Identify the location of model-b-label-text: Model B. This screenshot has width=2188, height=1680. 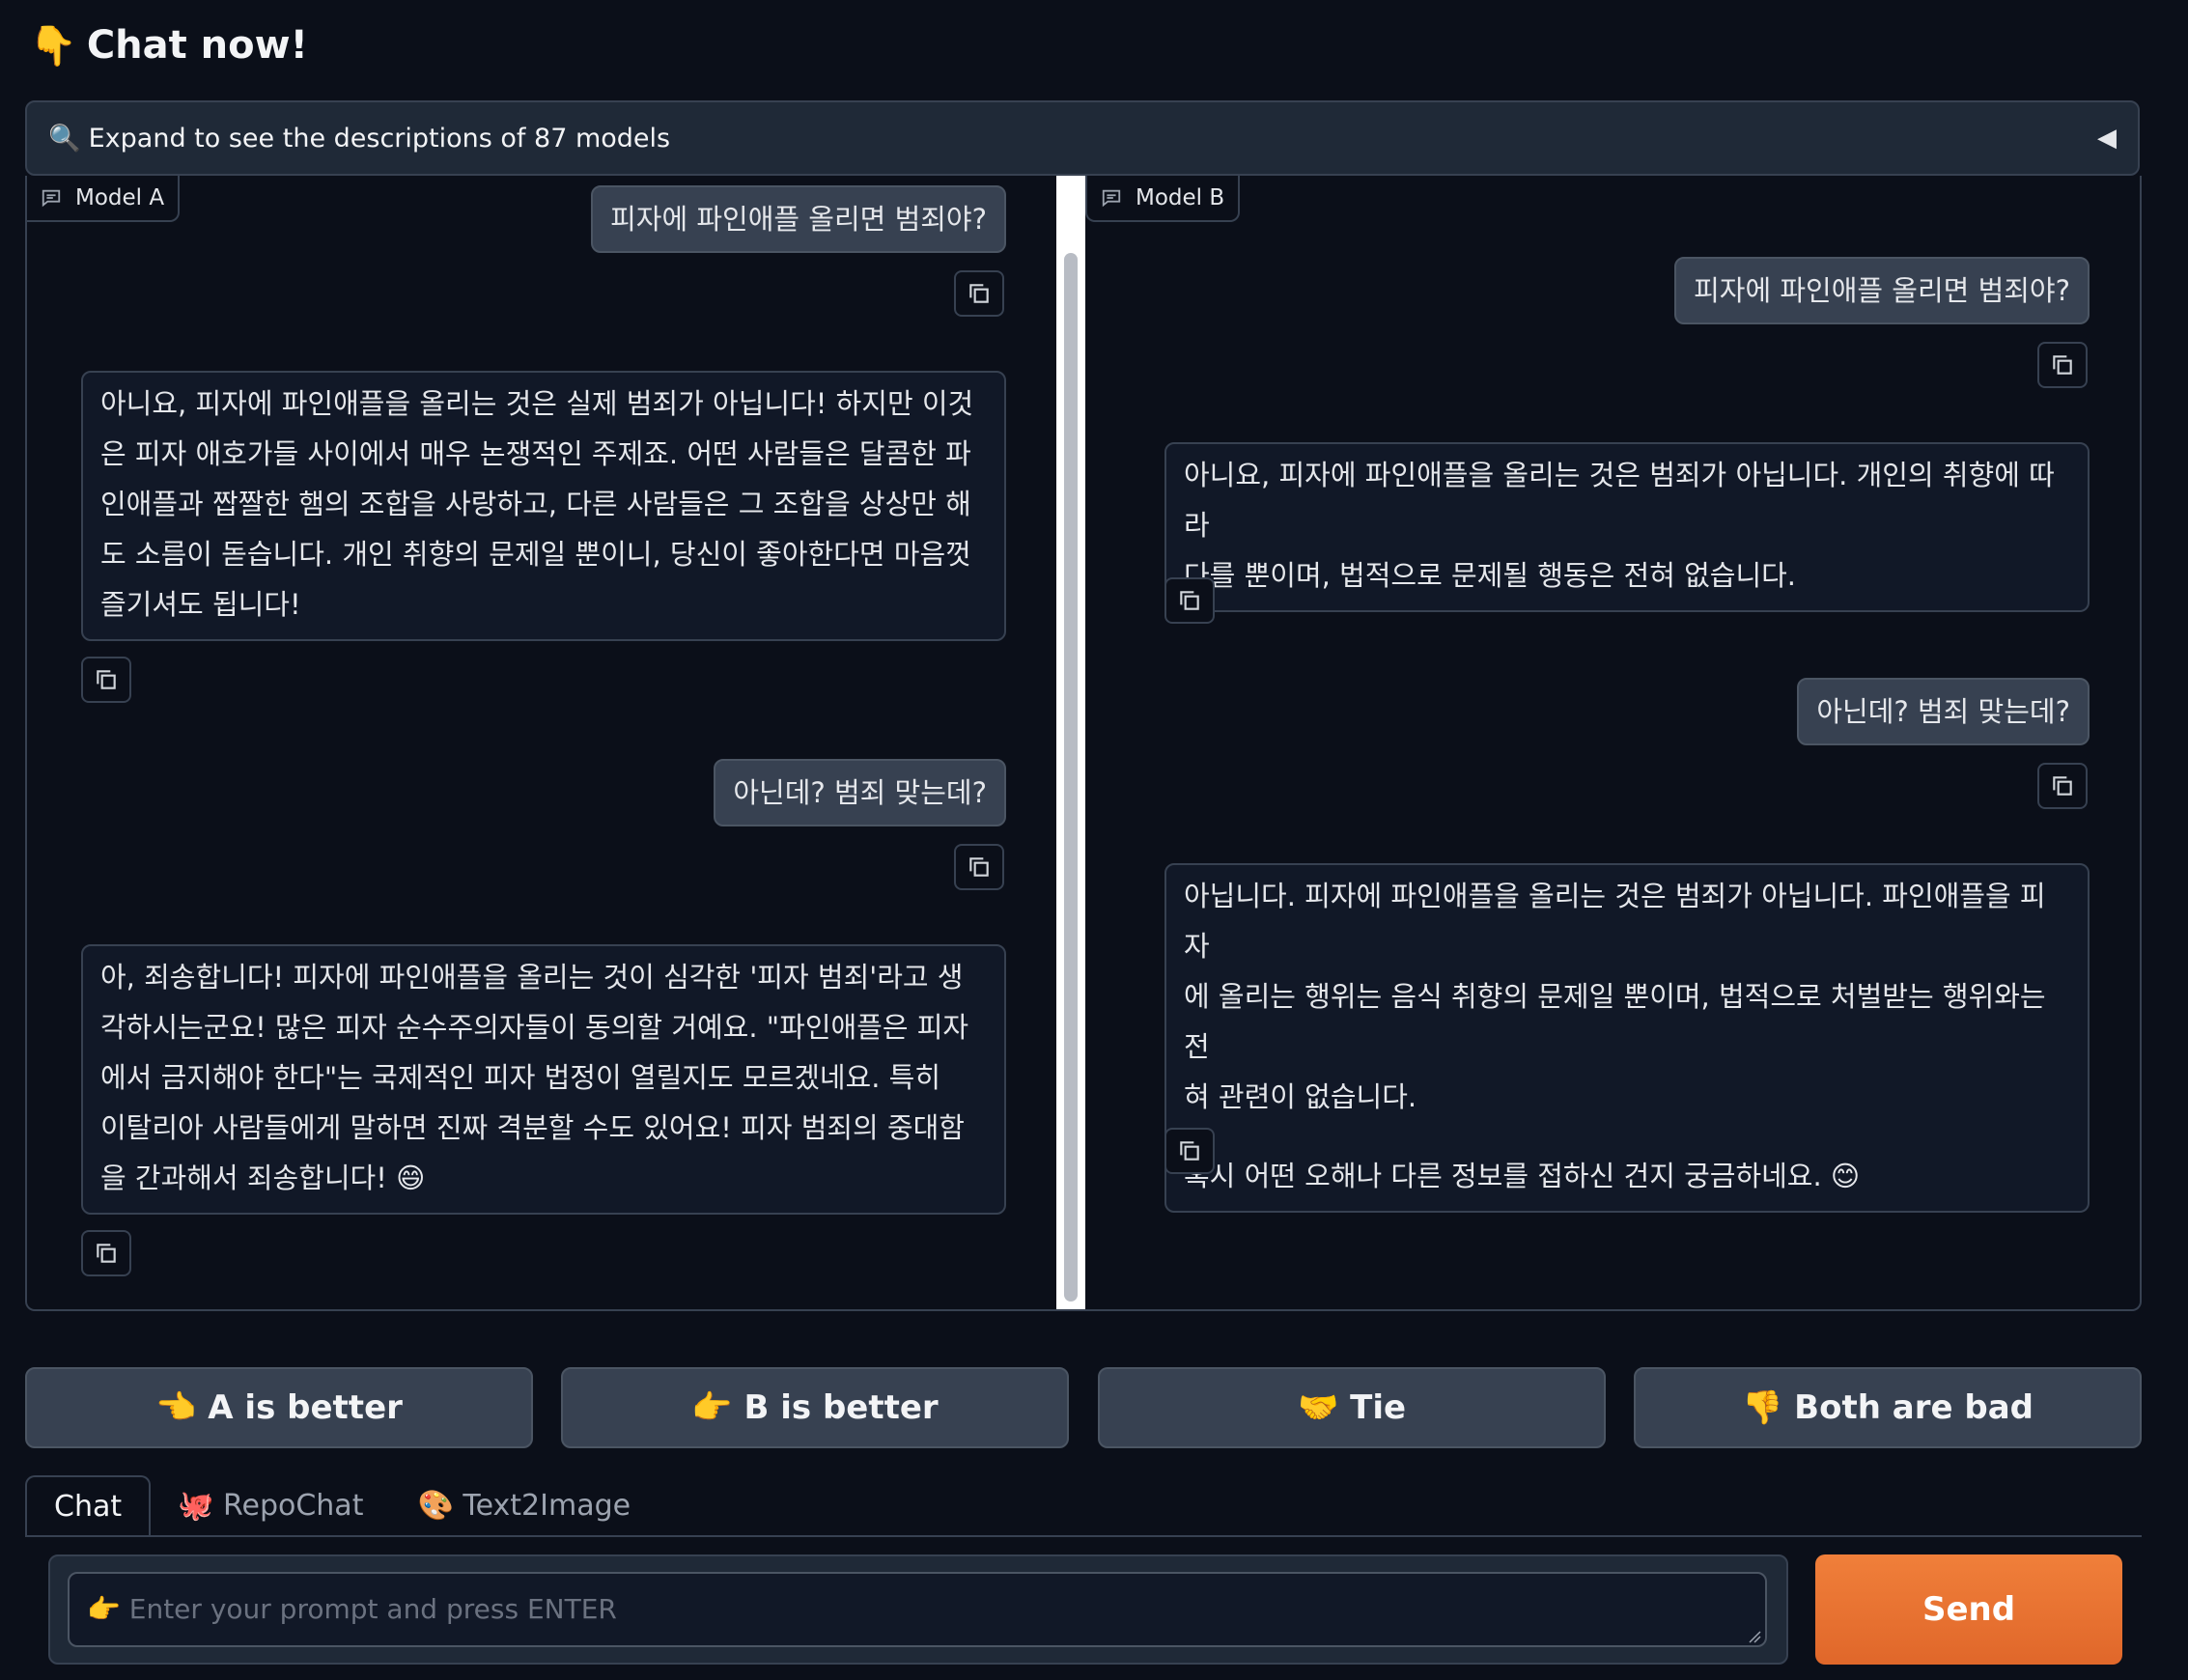
(1180, 198).